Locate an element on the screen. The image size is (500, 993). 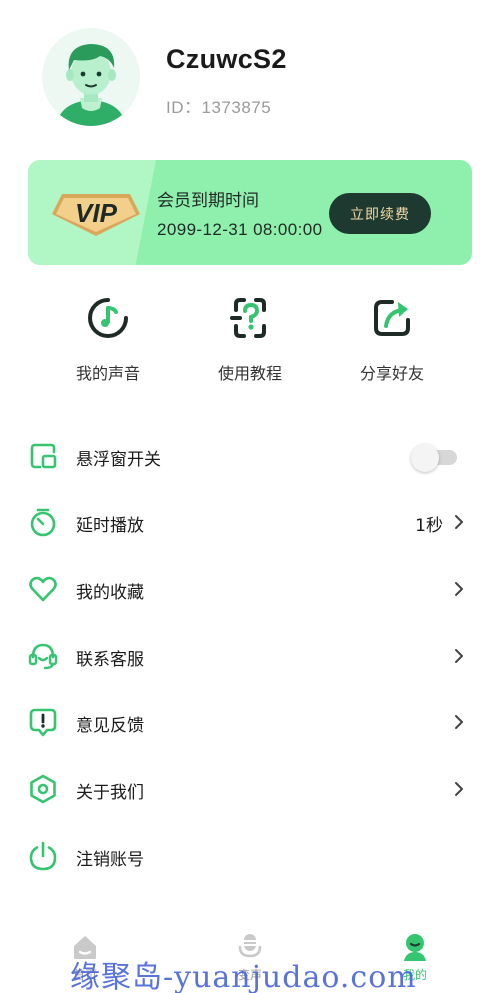
user-id: ID：1373875 is located at coordinates (219, 107).